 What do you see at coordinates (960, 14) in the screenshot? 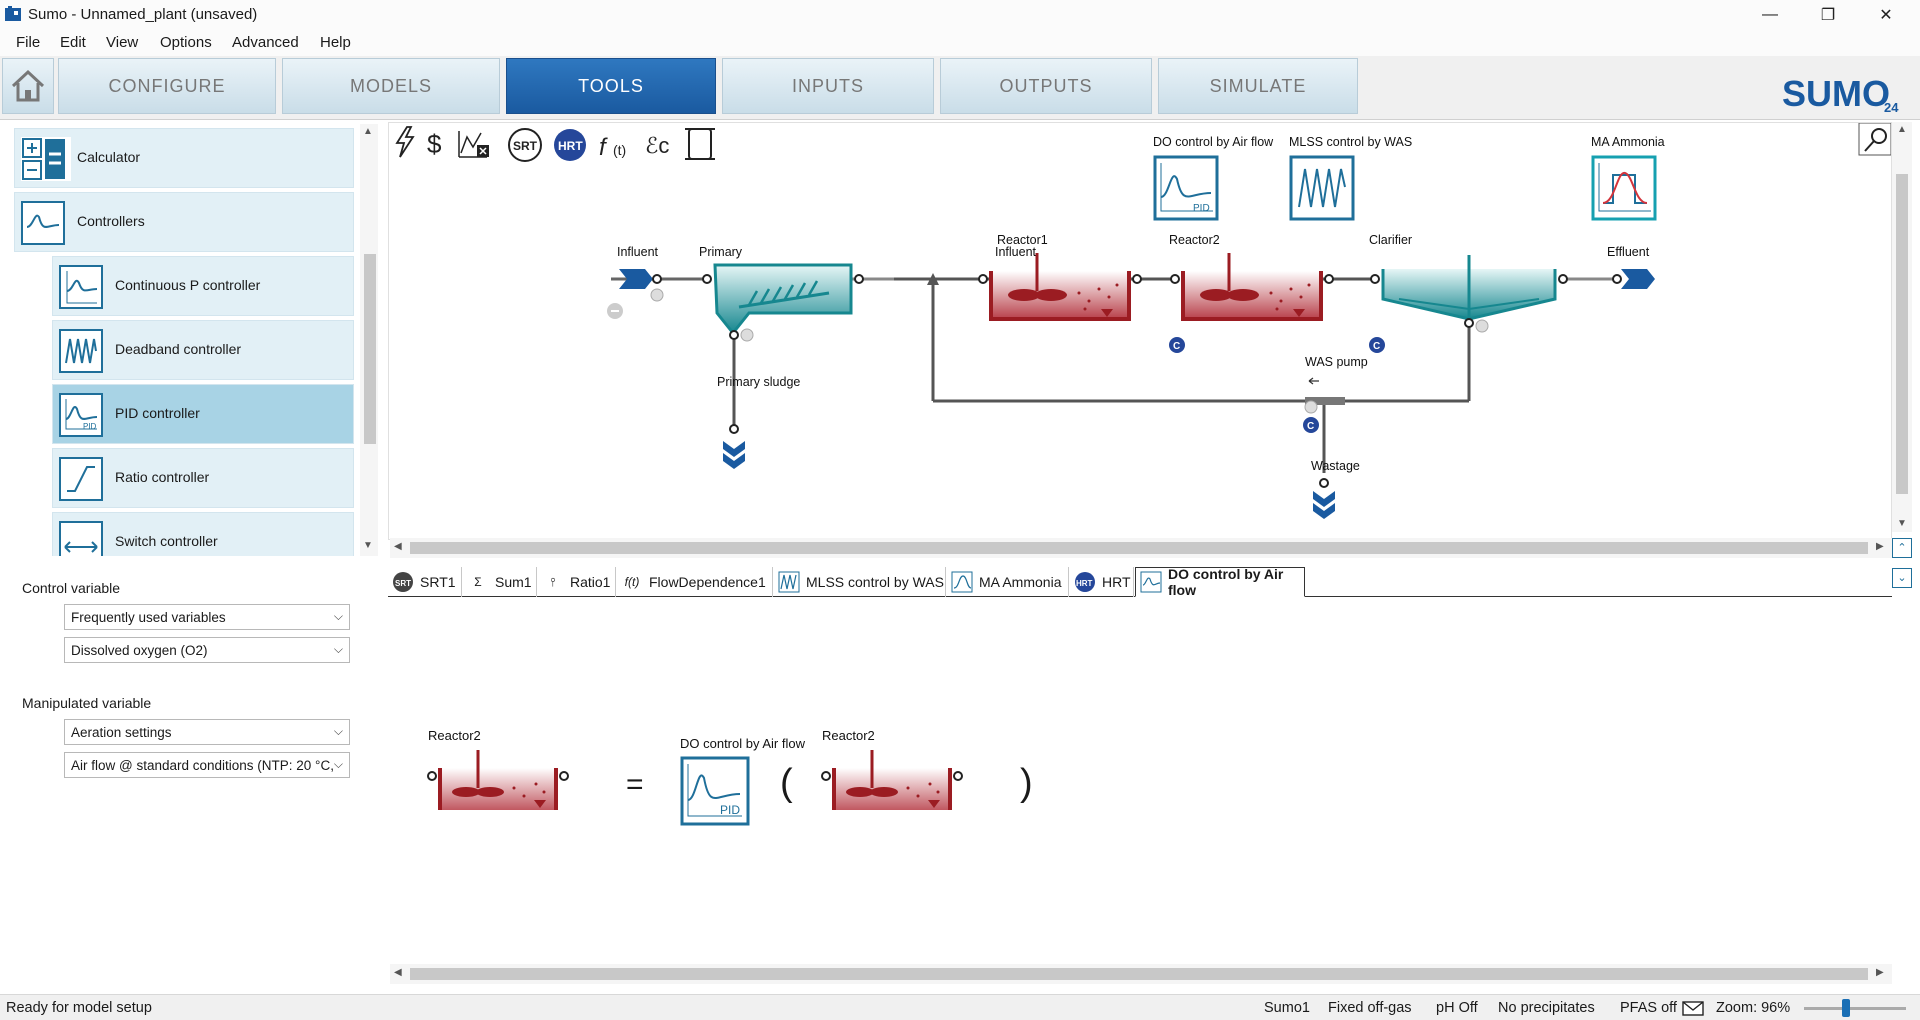
I see `title-bar: Sumo - Unnamed_plant (unsaved) — ❐ ✕` at bounding box center [960, 14].